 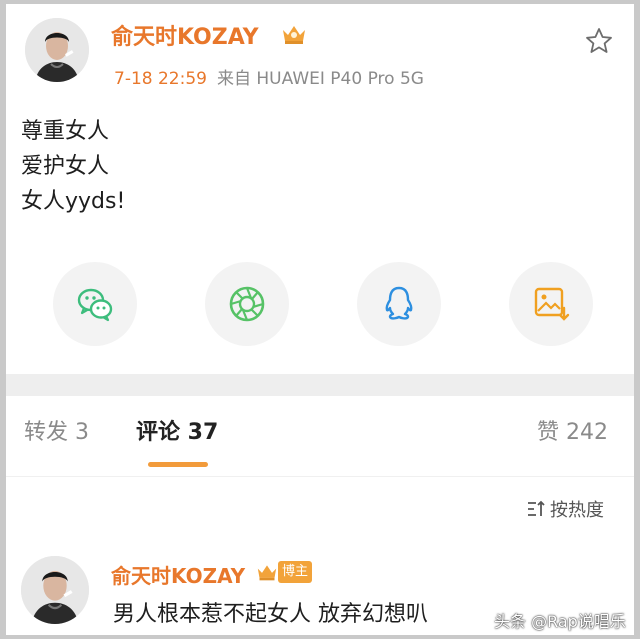 I want to click on share-wechat-button, so click(x=95, y=304).